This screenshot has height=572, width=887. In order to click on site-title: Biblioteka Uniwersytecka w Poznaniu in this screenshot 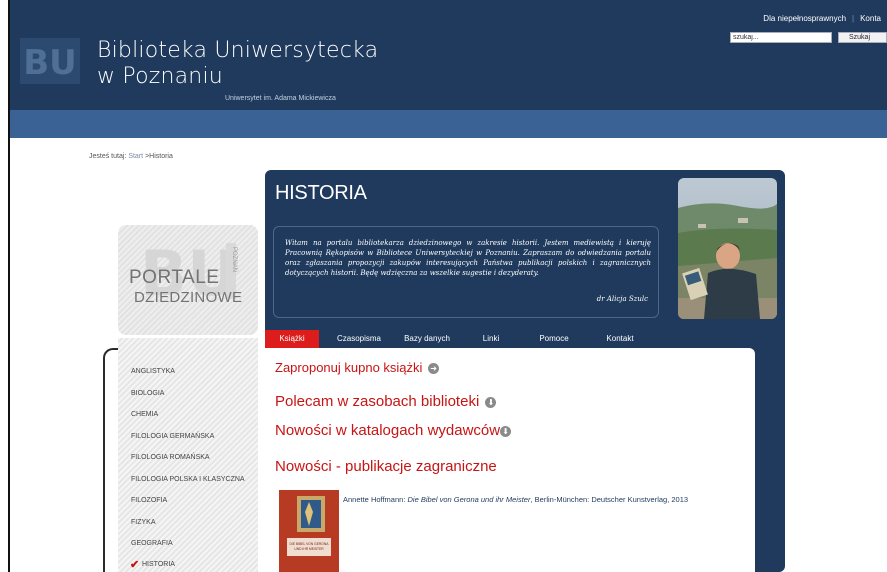, I will do `click(237, 64)`.